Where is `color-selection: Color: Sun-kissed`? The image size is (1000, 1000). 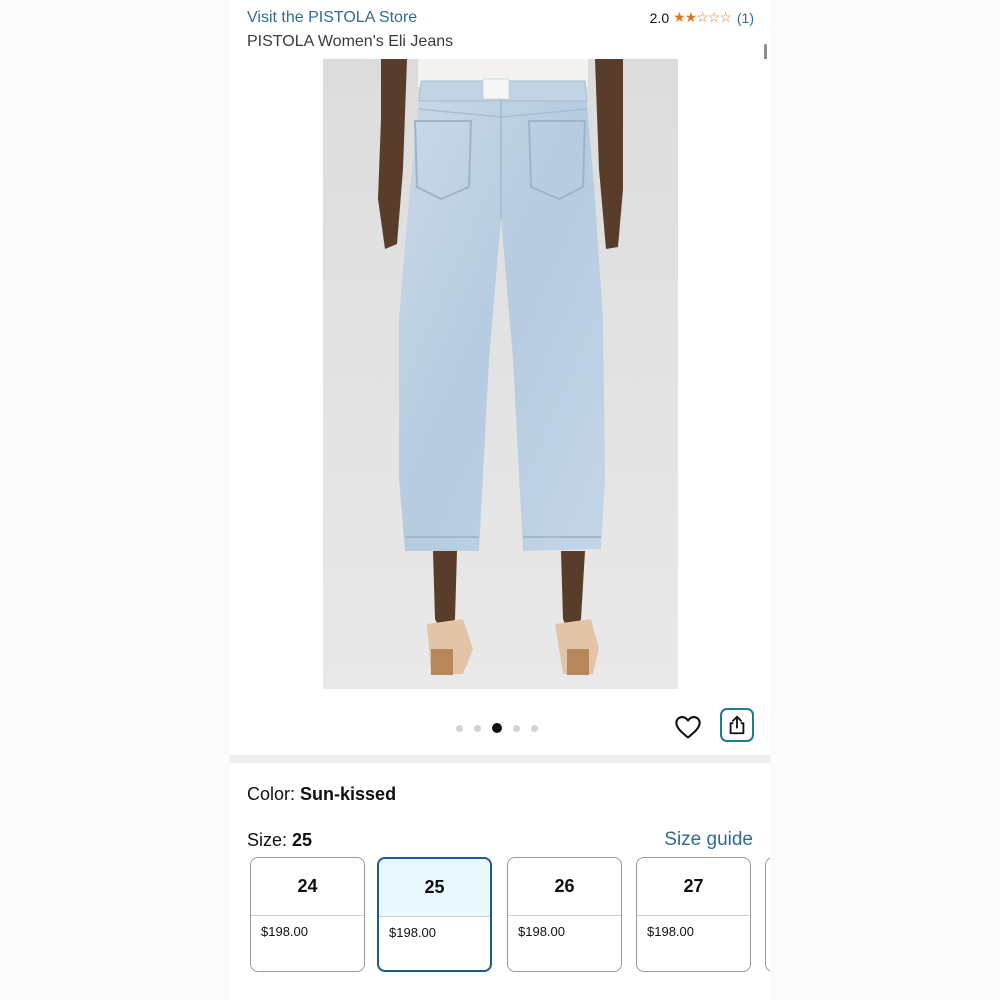 color-selection: Color: Sun-kissed is located at coordinates (321, 794).